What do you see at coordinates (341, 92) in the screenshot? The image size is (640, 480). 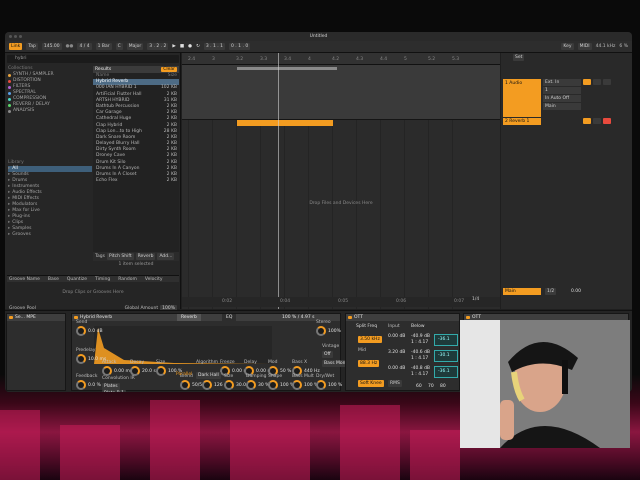 I see `audio-track-lane` at bounding box center [341, 92].